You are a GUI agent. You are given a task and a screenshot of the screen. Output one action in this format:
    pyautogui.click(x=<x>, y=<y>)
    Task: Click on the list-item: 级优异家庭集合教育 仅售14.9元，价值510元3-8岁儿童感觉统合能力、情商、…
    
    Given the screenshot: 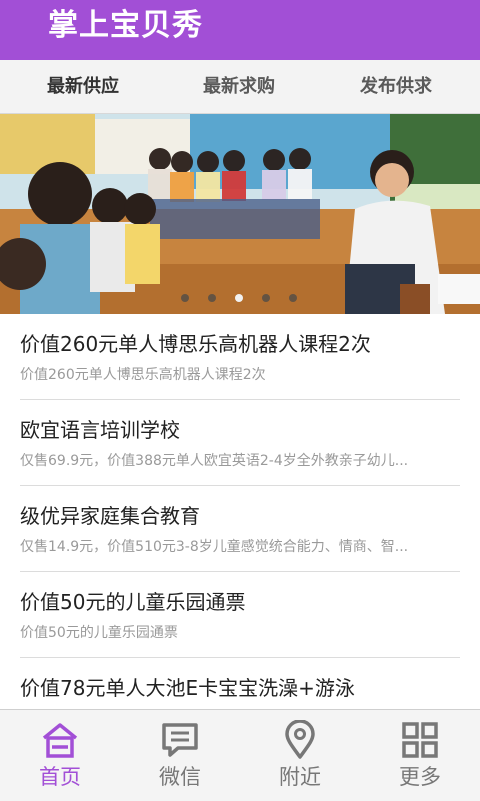 What is the action you would take?
    pyautogui.click(x=240, y=529)
    